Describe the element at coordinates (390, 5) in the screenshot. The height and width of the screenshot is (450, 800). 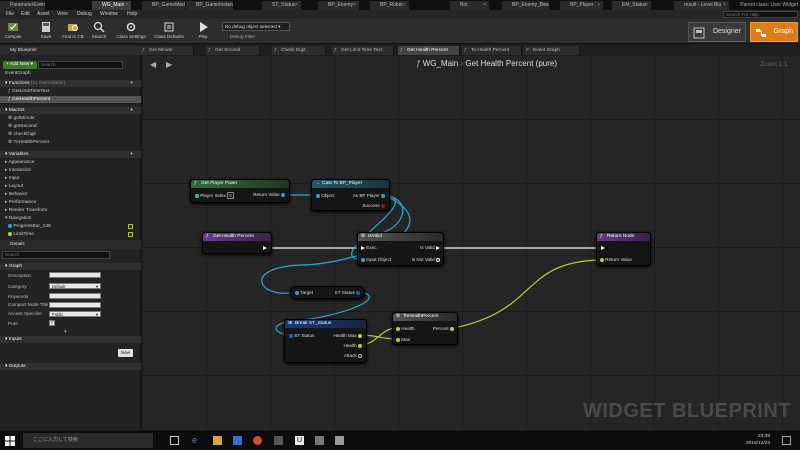
I see `document-tab: BP_Robot ×` at that location.